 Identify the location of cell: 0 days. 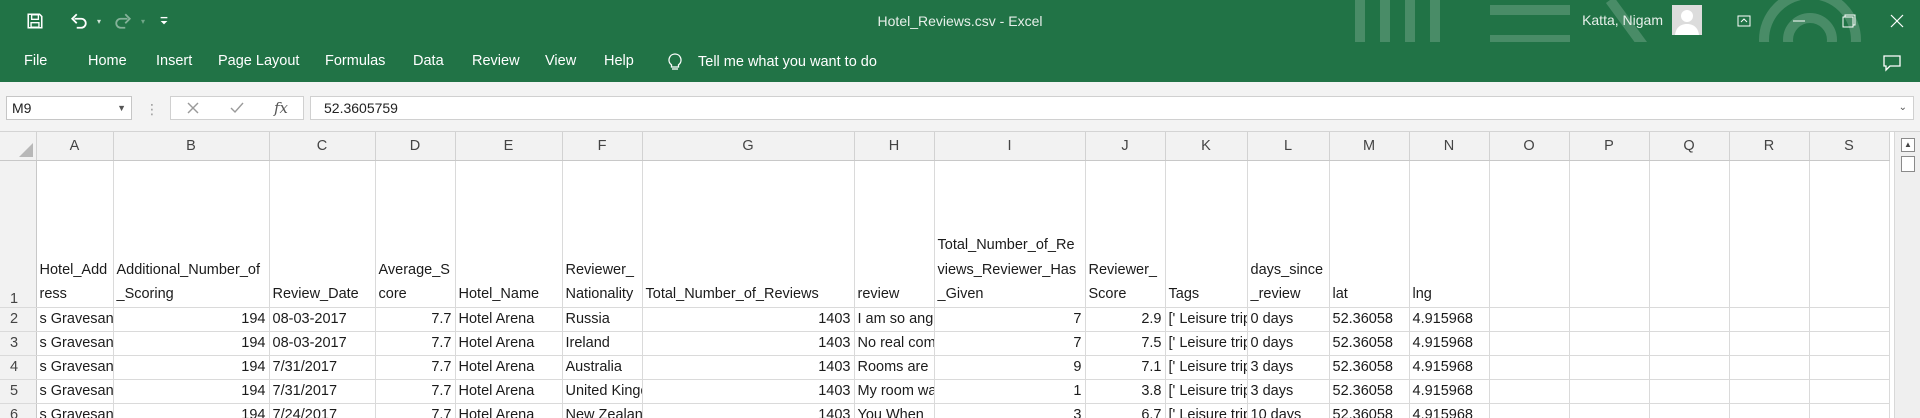
(1288, 319).